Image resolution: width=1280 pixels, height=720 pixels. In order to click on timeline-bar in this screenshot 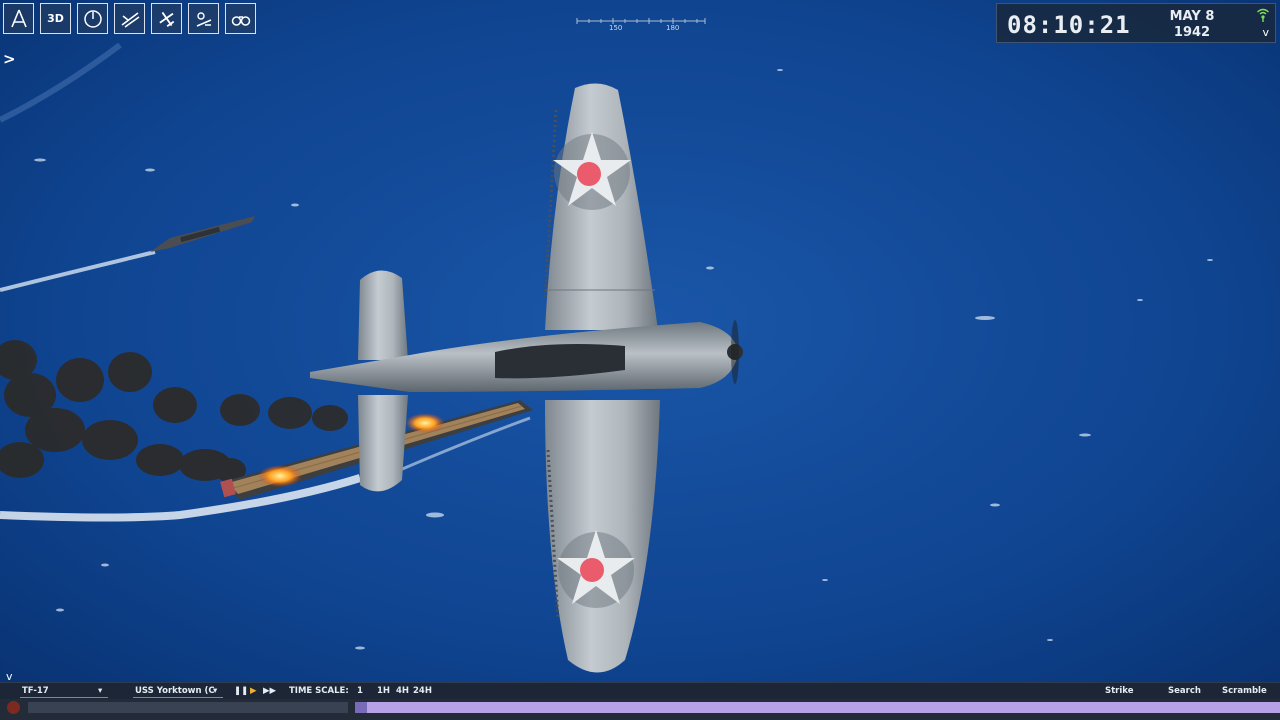, I will do `click(640, 709)`.